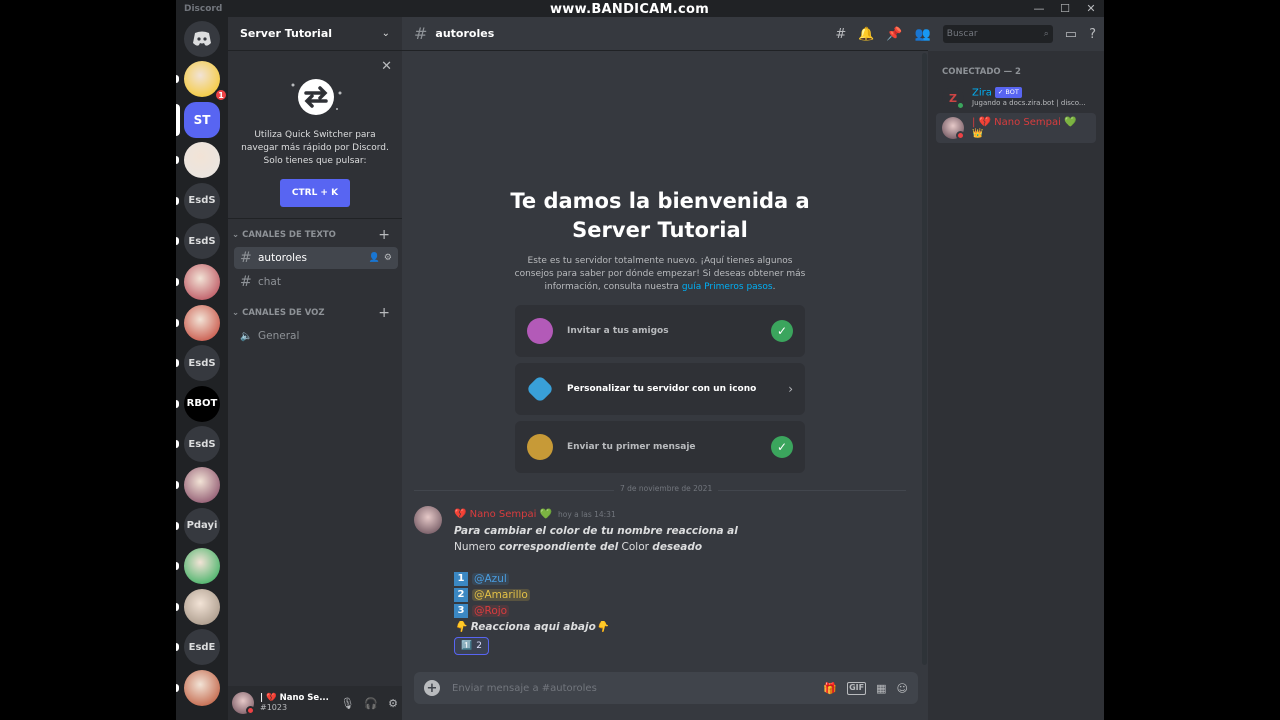 This screenshot has width=1280, height=720. What do you see at coordinates (1091, 8) in the screenshot?
I see `close-window-icon: ✕` at bounding box center [1091, 8].